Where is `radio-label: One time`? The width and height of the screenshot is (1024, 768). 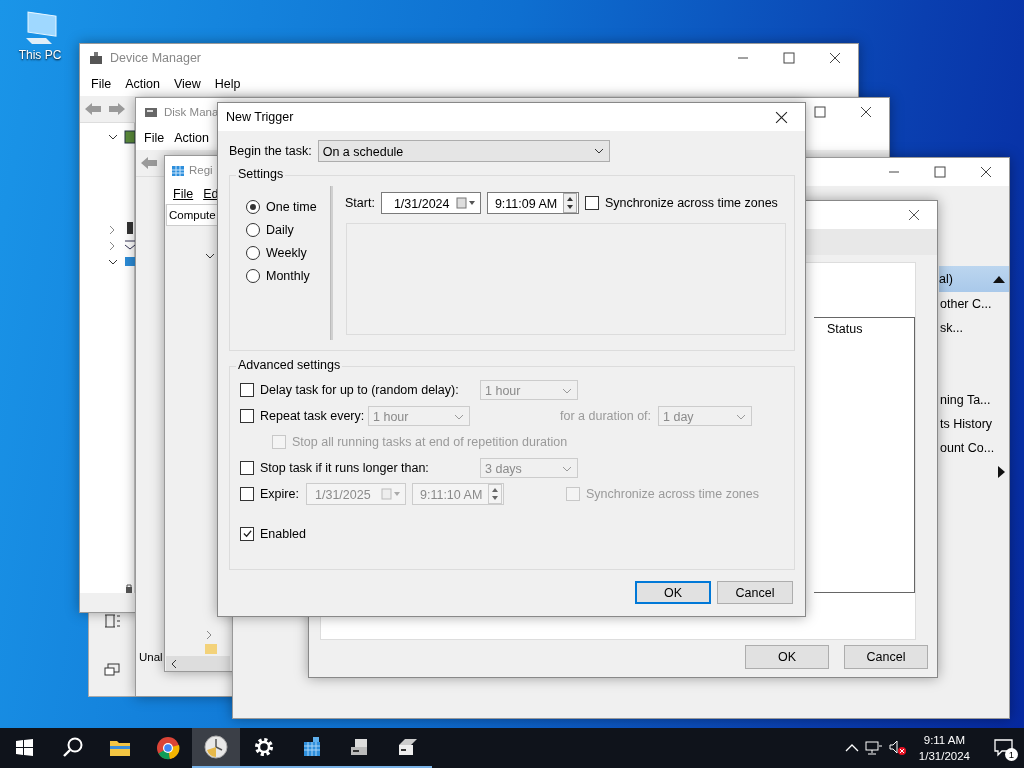
radio-label: One time is located at coordinates (291, 207).